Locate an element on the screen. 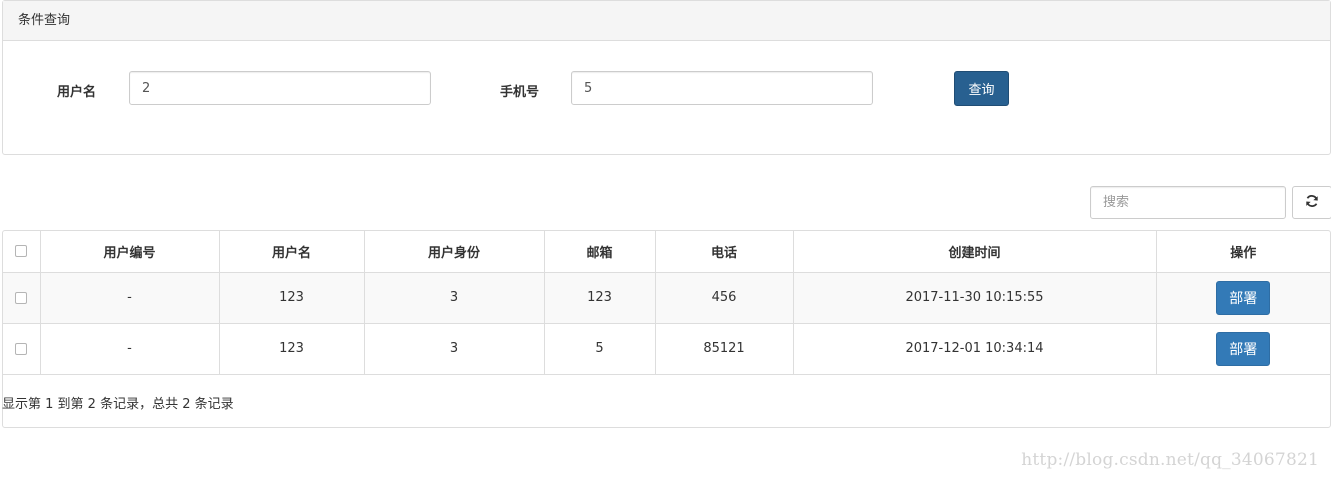  pagination-info: 显示第 1 到第 2 条记录，总共 2 条记录 is located at coordinates (118, 404).